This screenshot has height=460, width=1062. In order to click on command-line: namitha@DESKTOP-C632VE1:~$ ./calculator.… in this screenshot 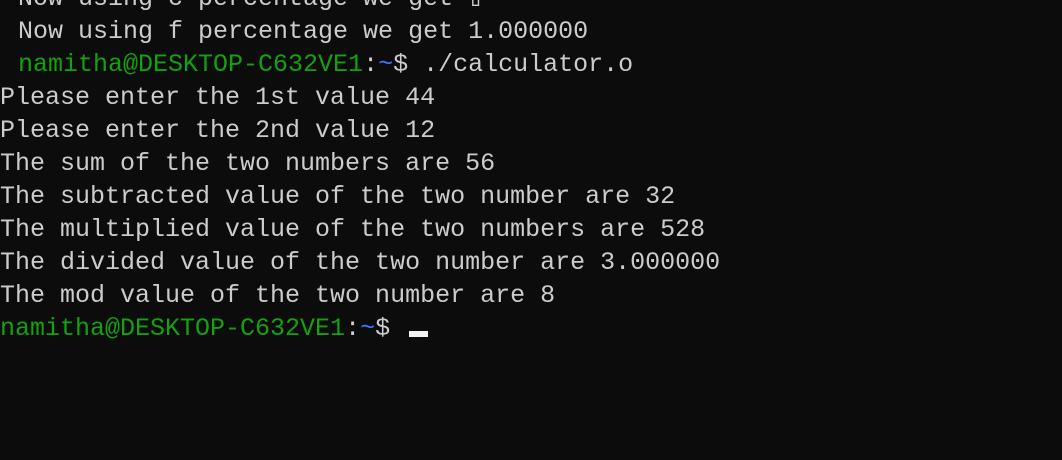, I will do `click(360, 64)`.